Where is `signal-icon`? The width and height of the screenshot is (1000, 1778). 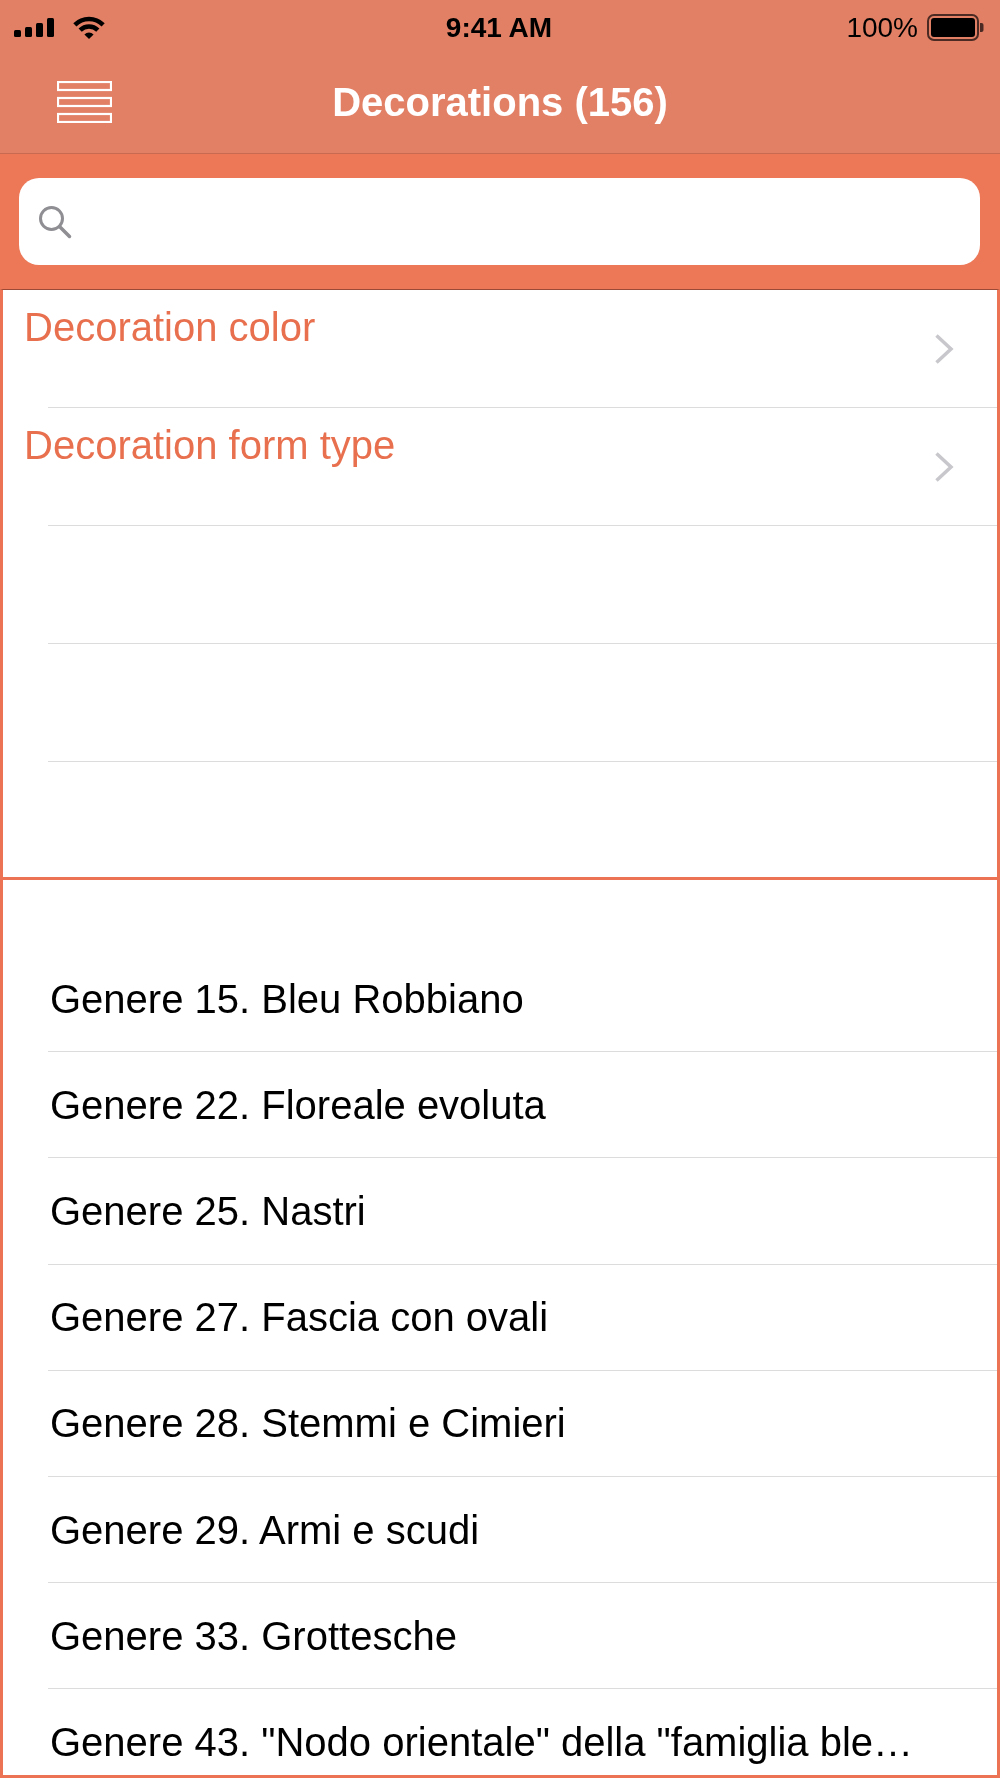
signal-icon is located at coordinates (34, 27).